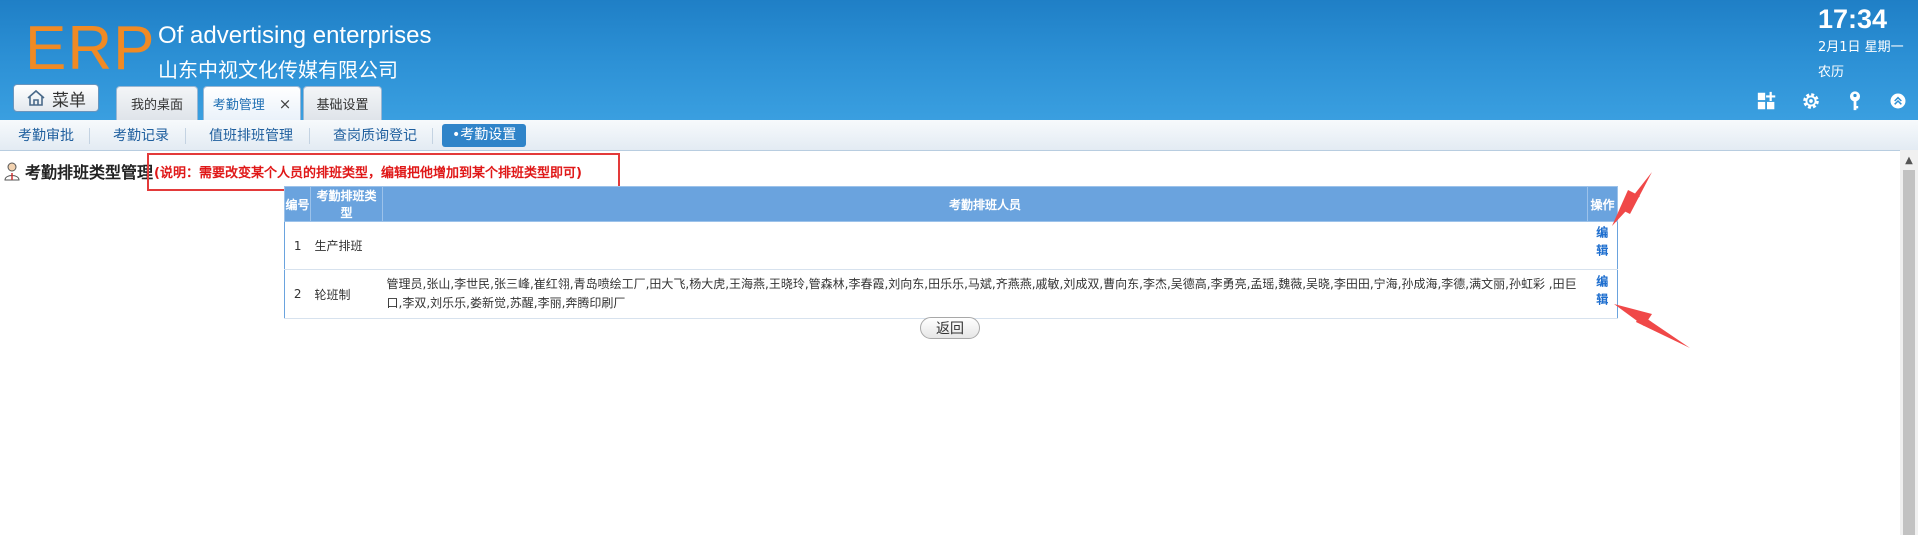  What do you see at coordinates (1767, 101) in the screenshot?
I see `apps-icon` at bounding box center [1767, 101].